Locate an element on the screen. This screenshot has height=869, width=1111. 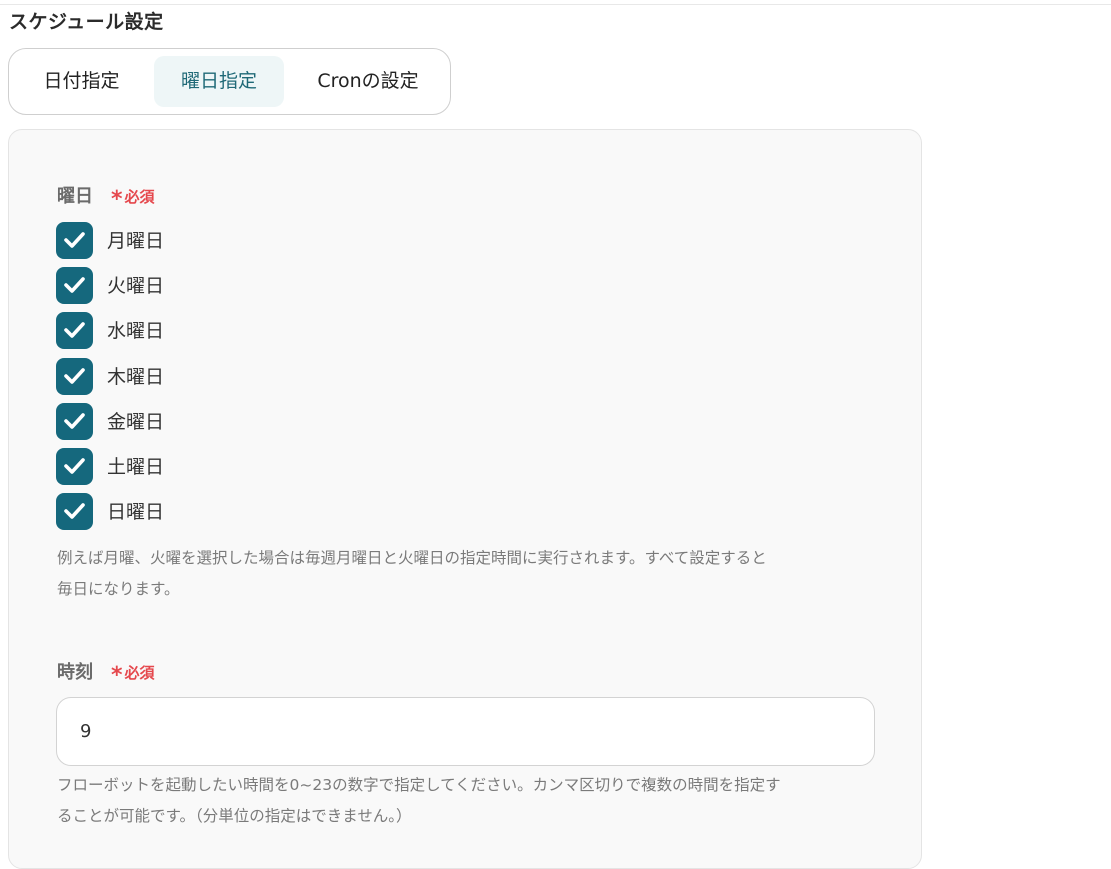
checkbox-monday is located at coordinates (74, 240).